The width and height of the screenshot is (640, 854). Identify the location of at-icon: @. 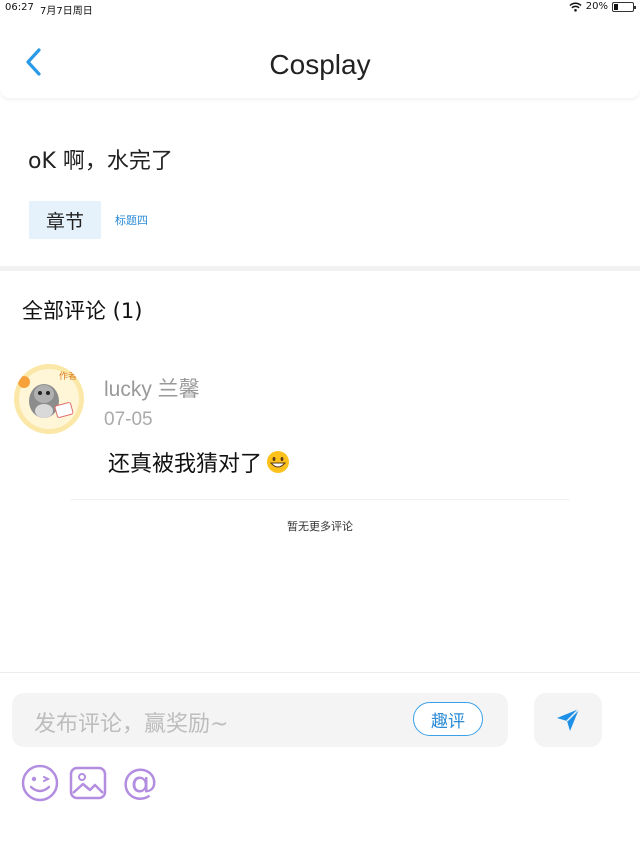
(140, 783).